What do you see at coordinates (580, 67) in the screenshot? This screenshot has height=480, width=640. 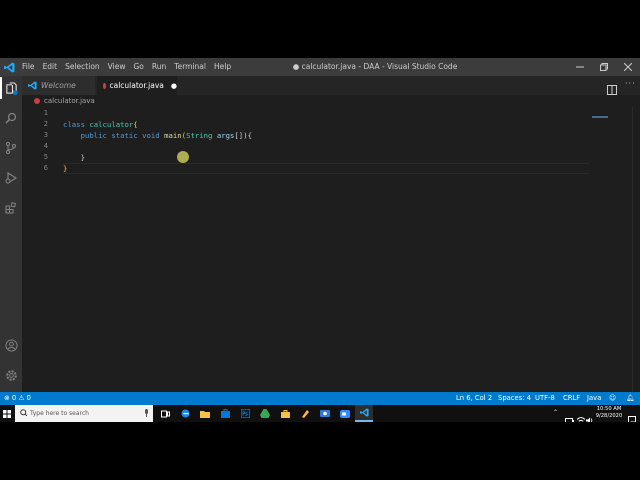 I see `minimize-icon` at bounding box center [580, 67].